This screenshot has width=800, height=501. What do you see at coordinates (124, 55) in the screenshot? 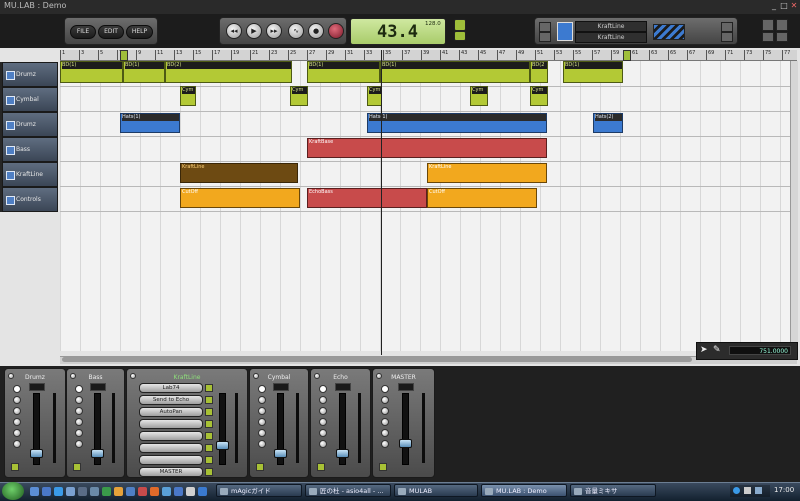
I see `loop-start-marker` at bounding box center [124, 55].